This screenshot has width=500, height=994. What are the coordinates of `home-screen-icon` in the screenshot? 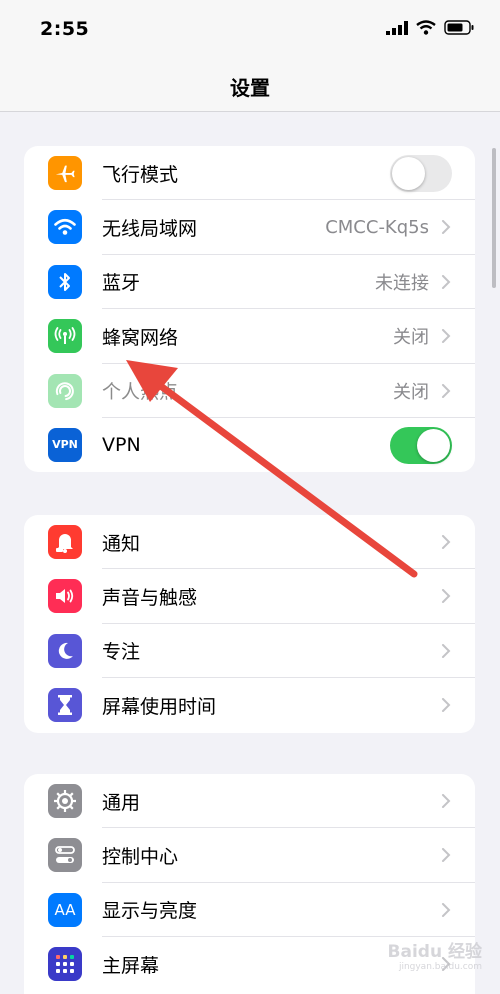 It's located at (65, 964).